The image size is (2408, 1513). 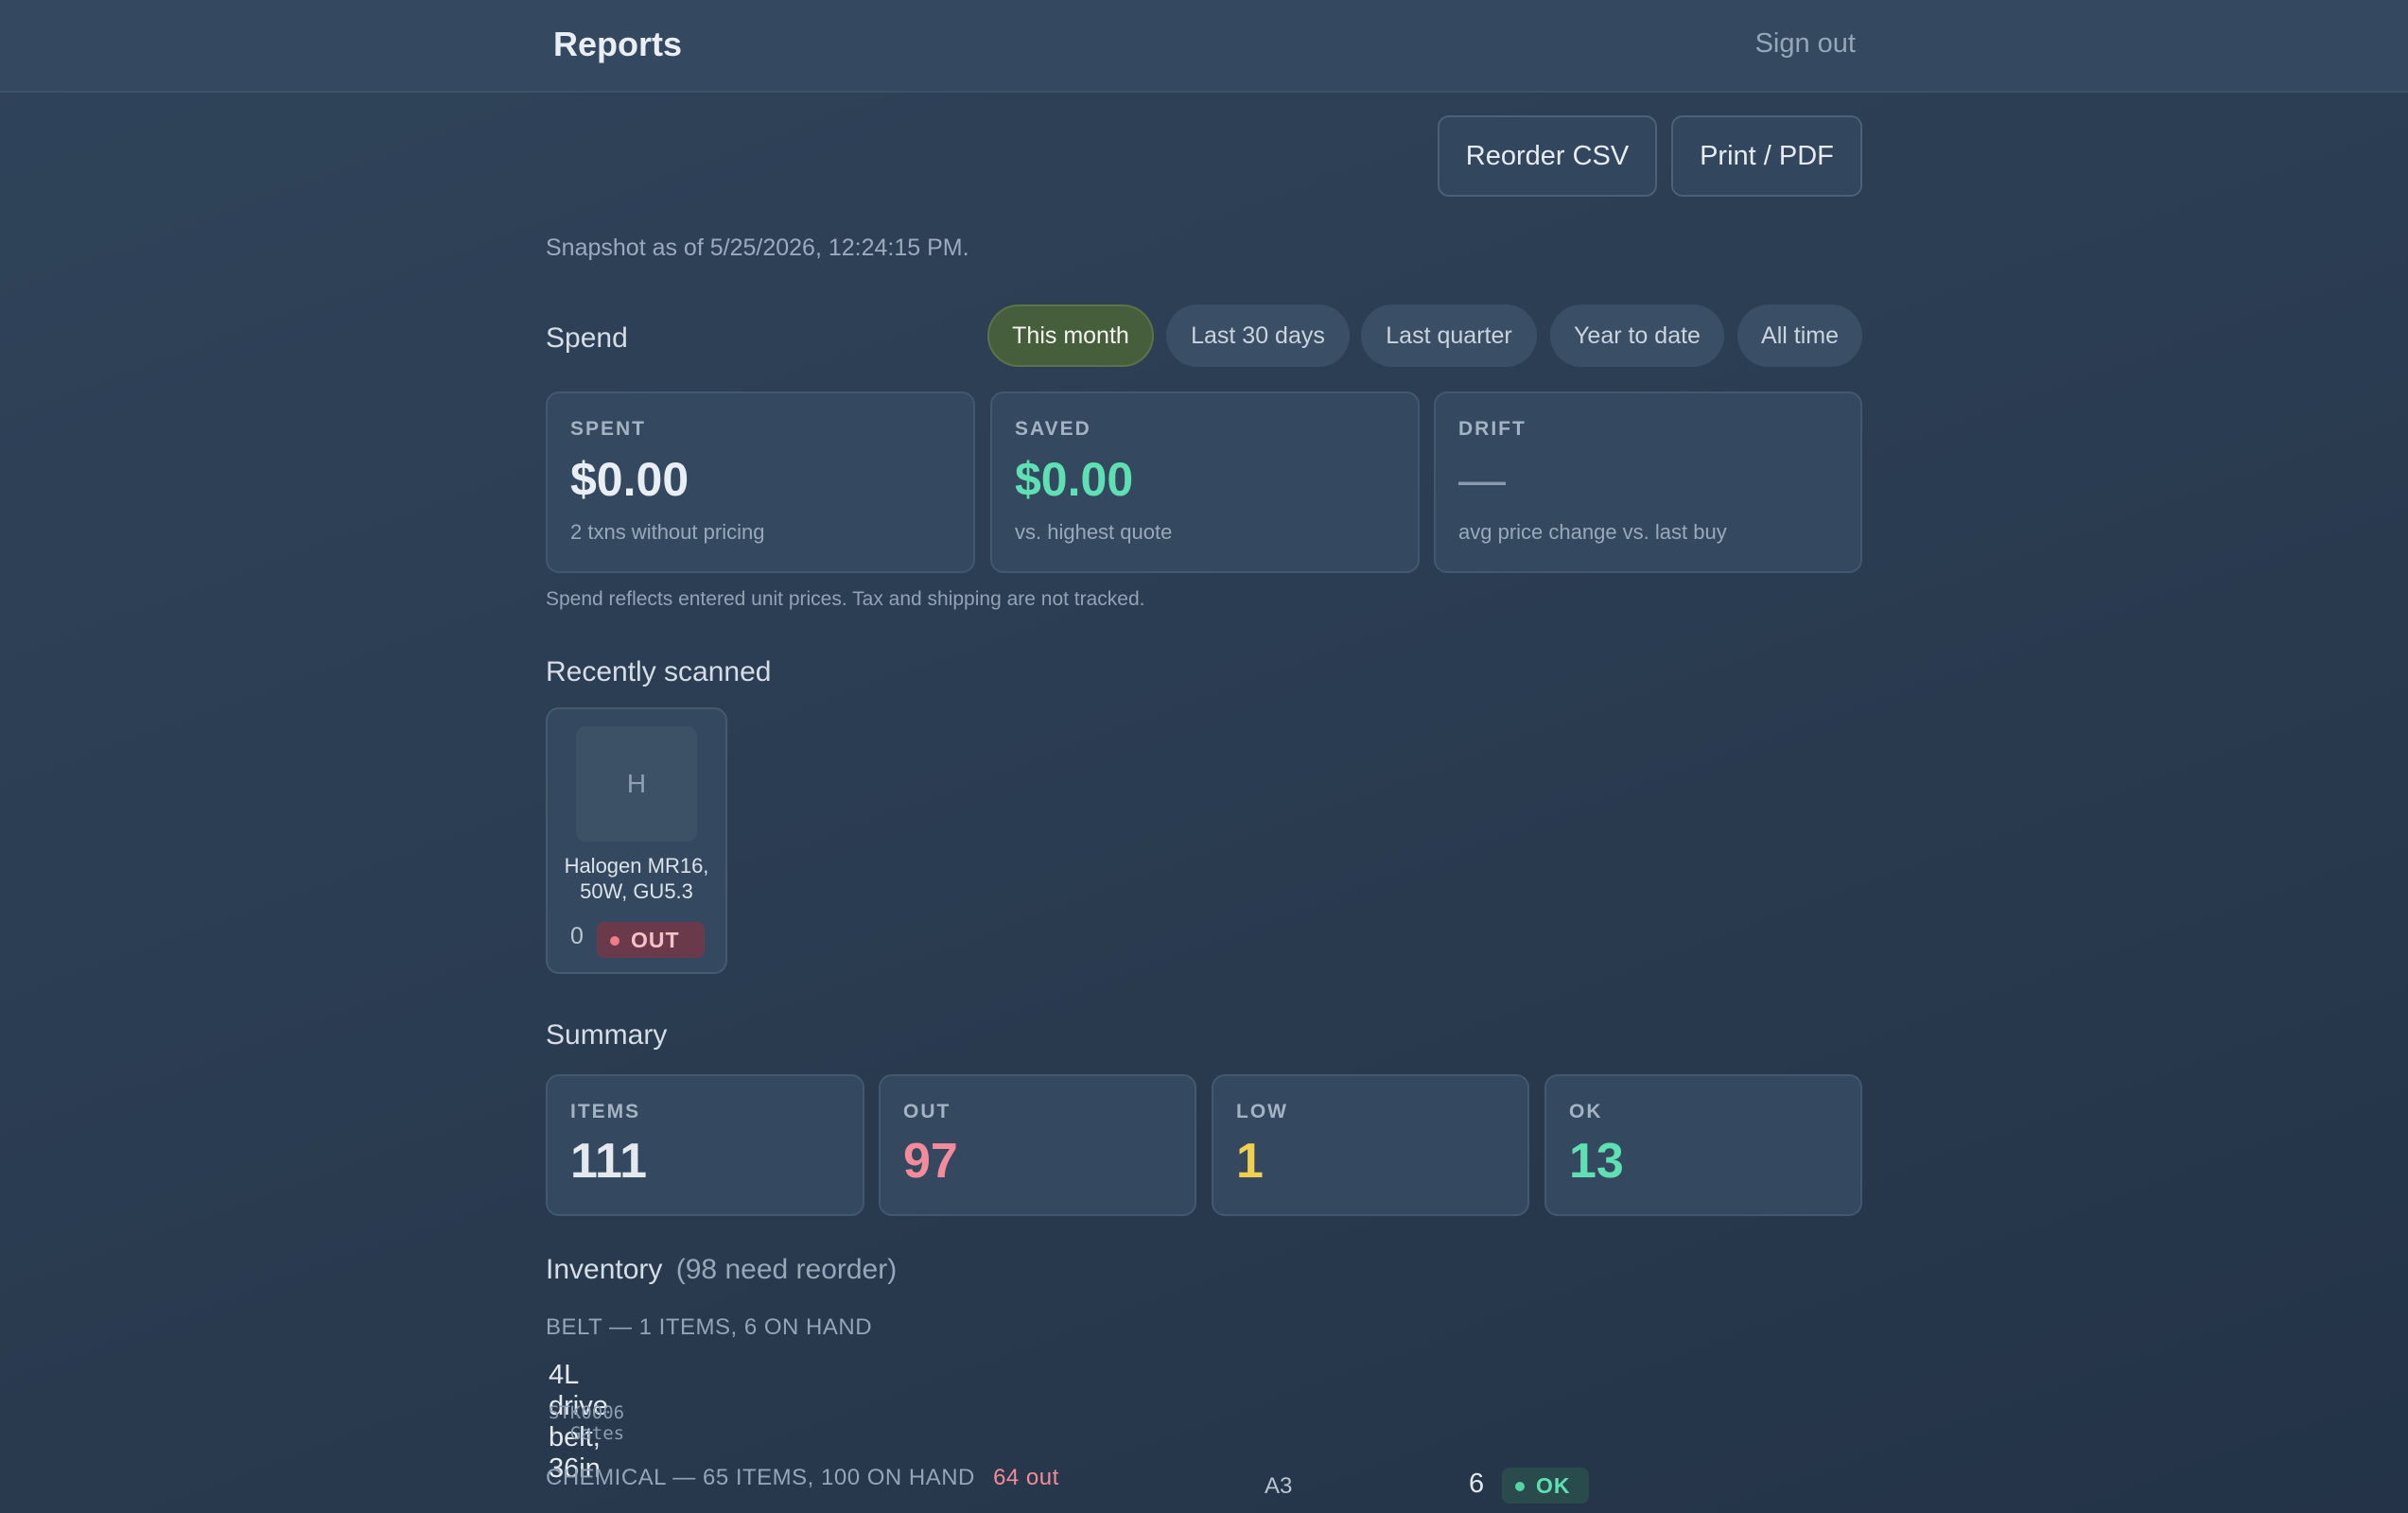 What do you see at coordinates (1074, 480) in the screenshot?
I see `saved-value: $0.00` at bounding box center [1074, 480].